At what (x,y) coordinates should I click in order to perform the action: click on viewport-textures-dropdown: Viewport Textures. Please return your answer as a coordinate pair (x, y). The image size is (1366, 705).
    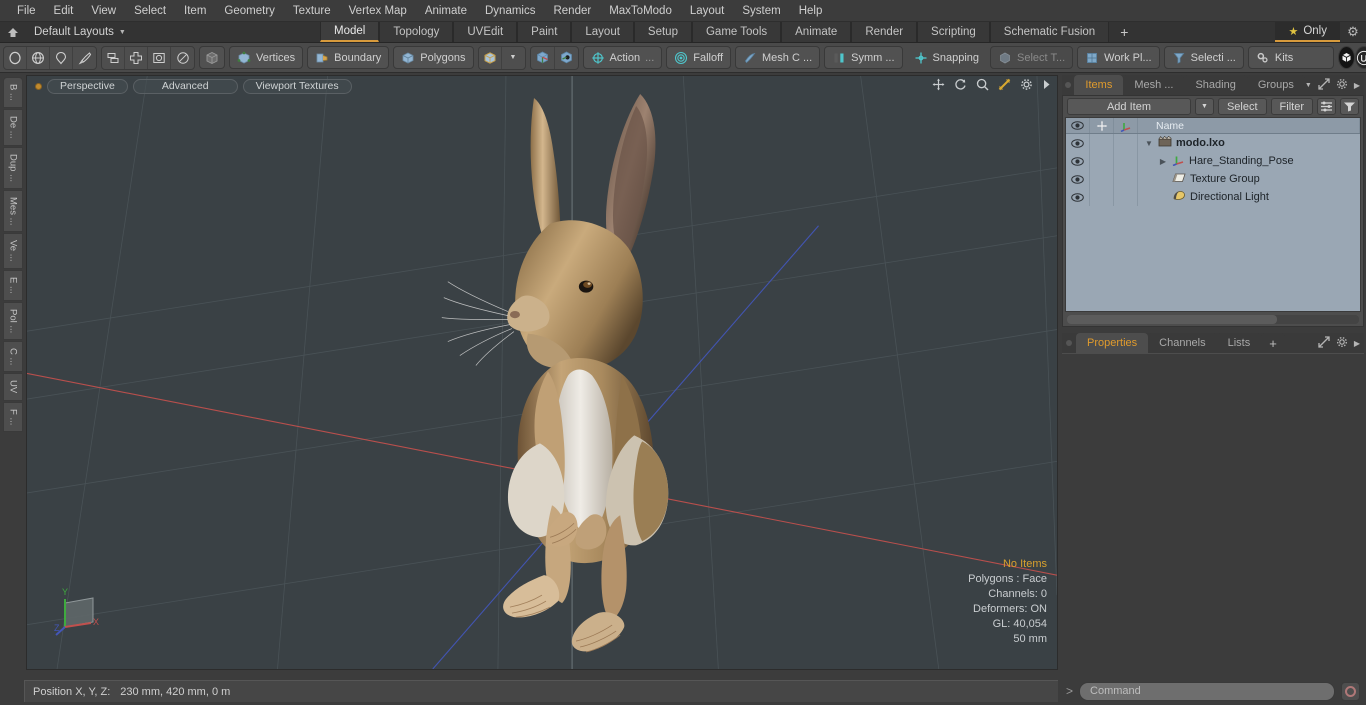
    Looking at the image, I should click on (297, 86).